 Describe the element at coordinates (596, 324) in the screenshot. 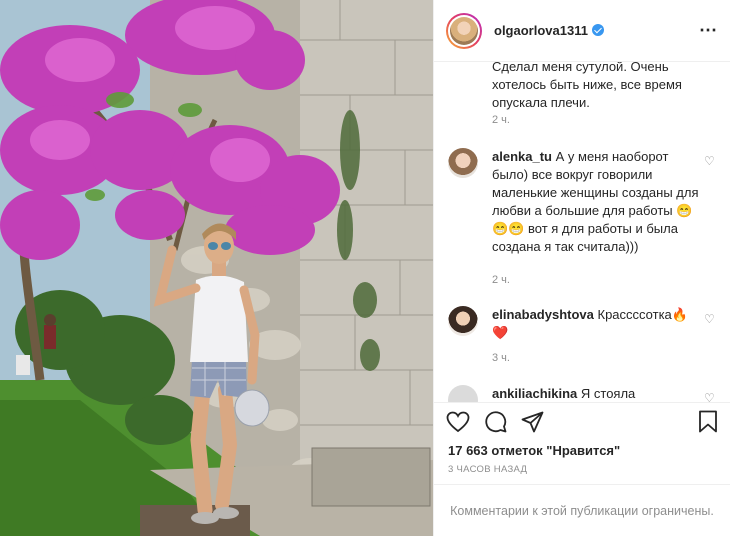

I see `comment-text: elinabadyshtova Крассссотка🔥❤️` at that location.